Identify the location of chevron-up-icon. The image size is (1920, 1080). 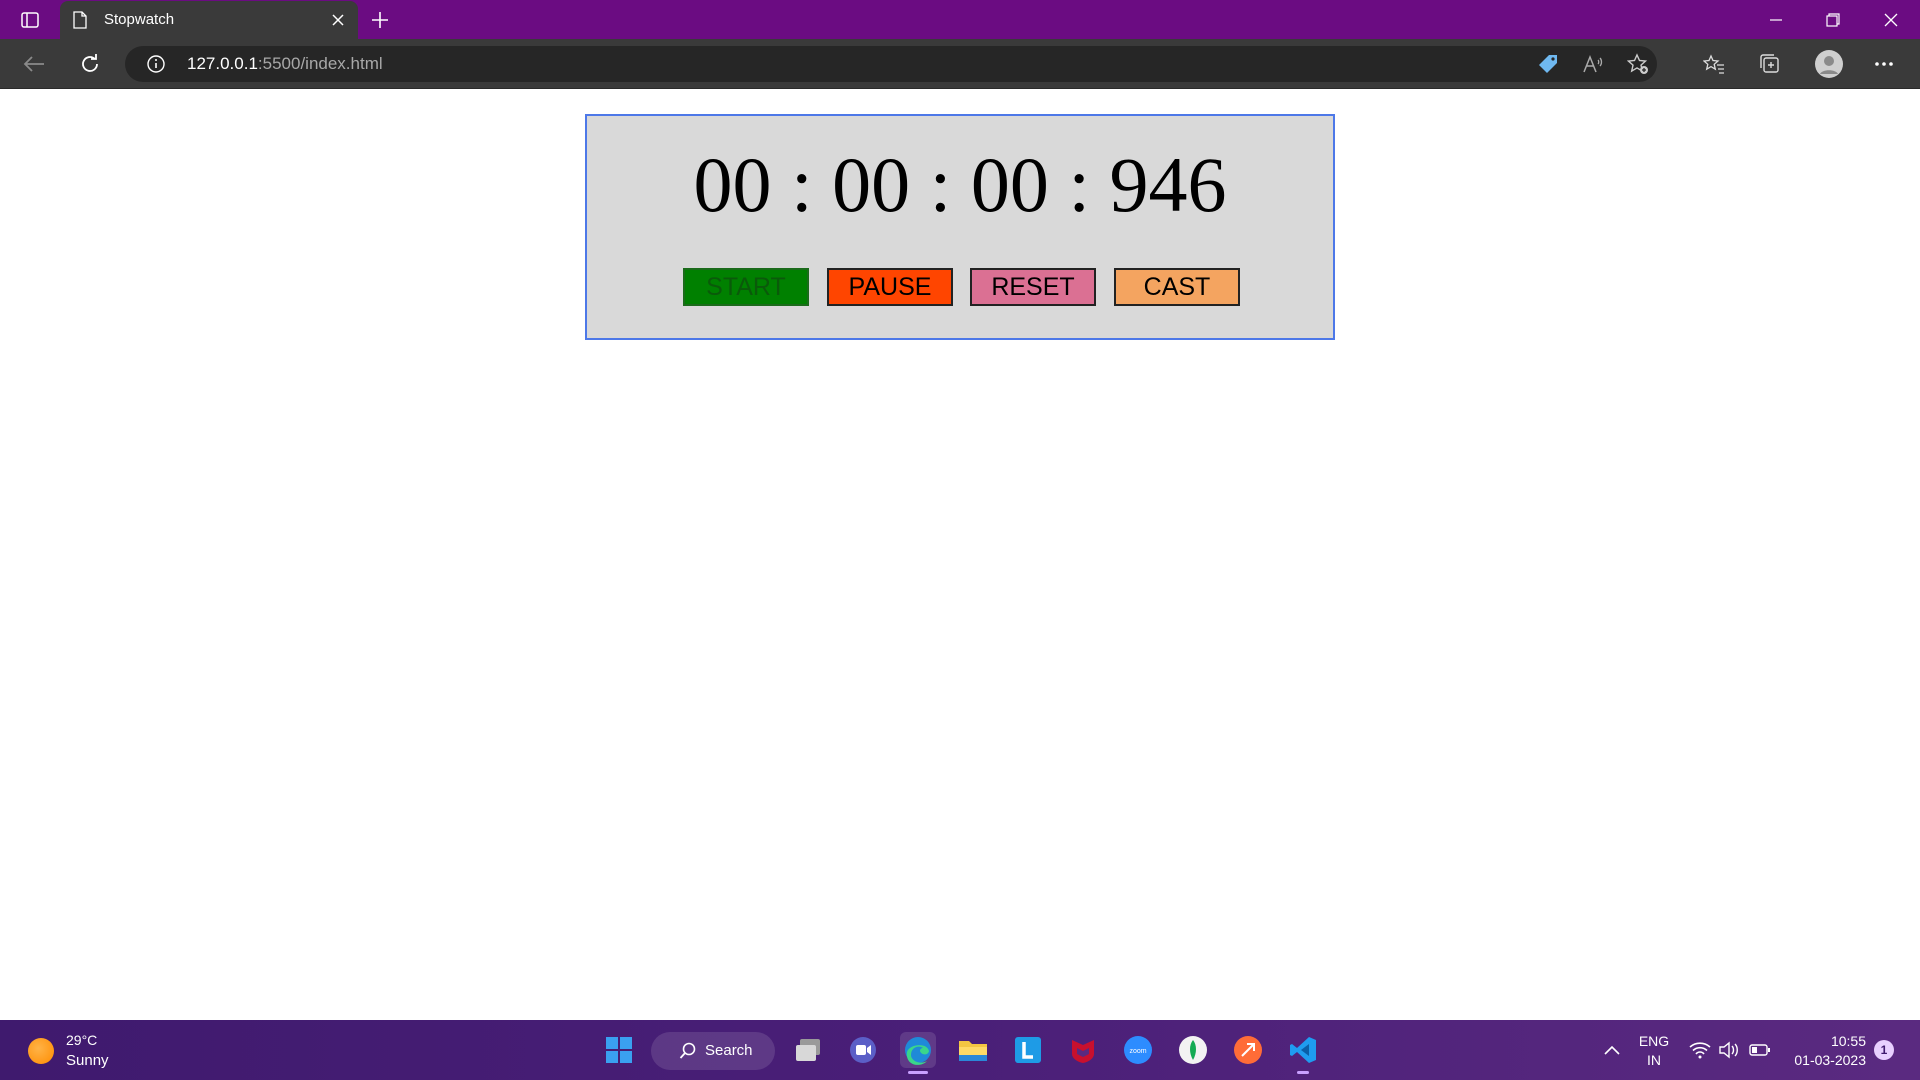
(1612, 1050).